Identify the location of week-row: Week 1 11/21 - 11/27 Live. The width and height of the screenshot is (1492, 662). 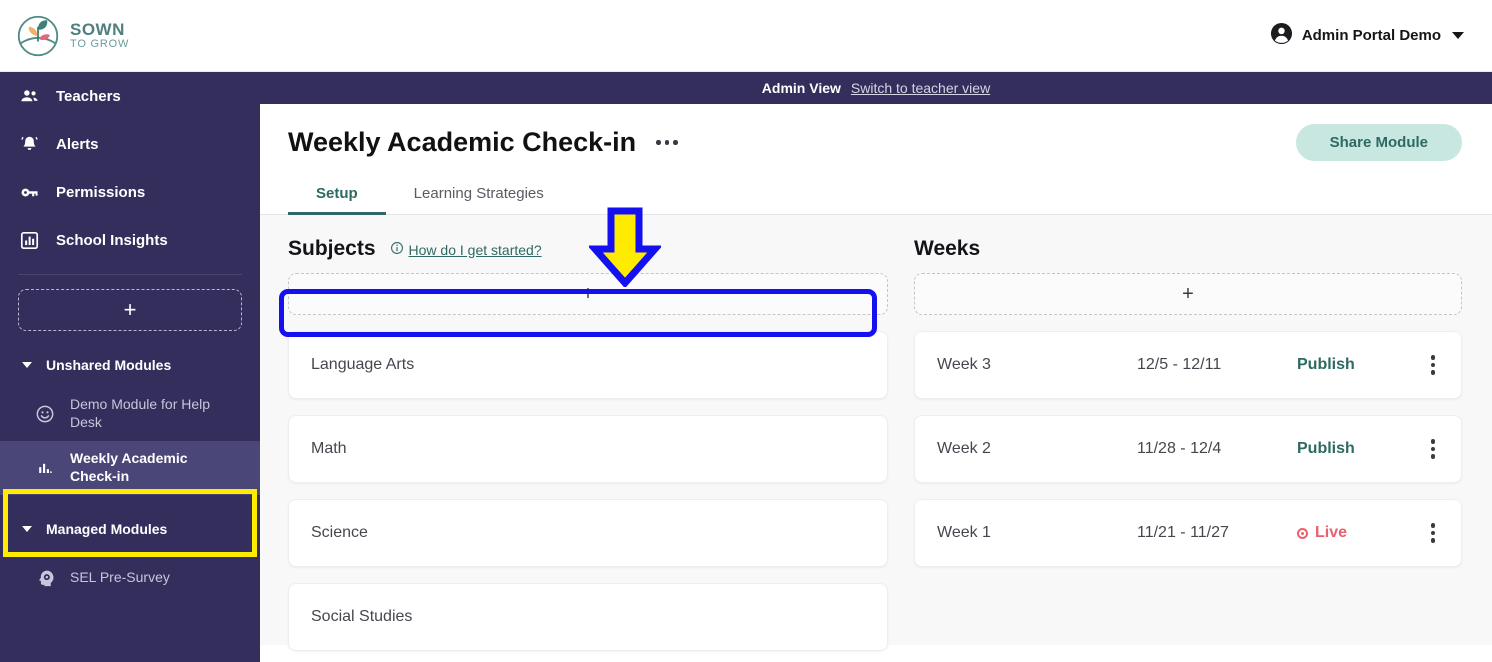
(1188, 533).